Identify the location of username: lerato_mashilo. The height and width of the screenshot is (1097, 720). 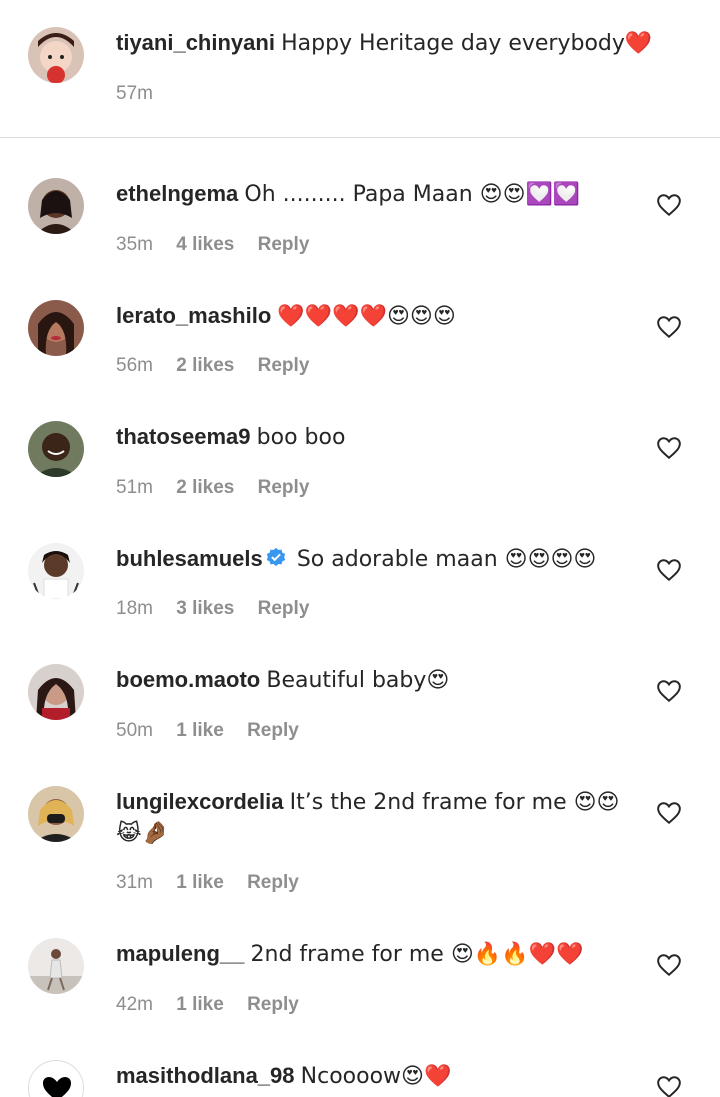
(193, 315).